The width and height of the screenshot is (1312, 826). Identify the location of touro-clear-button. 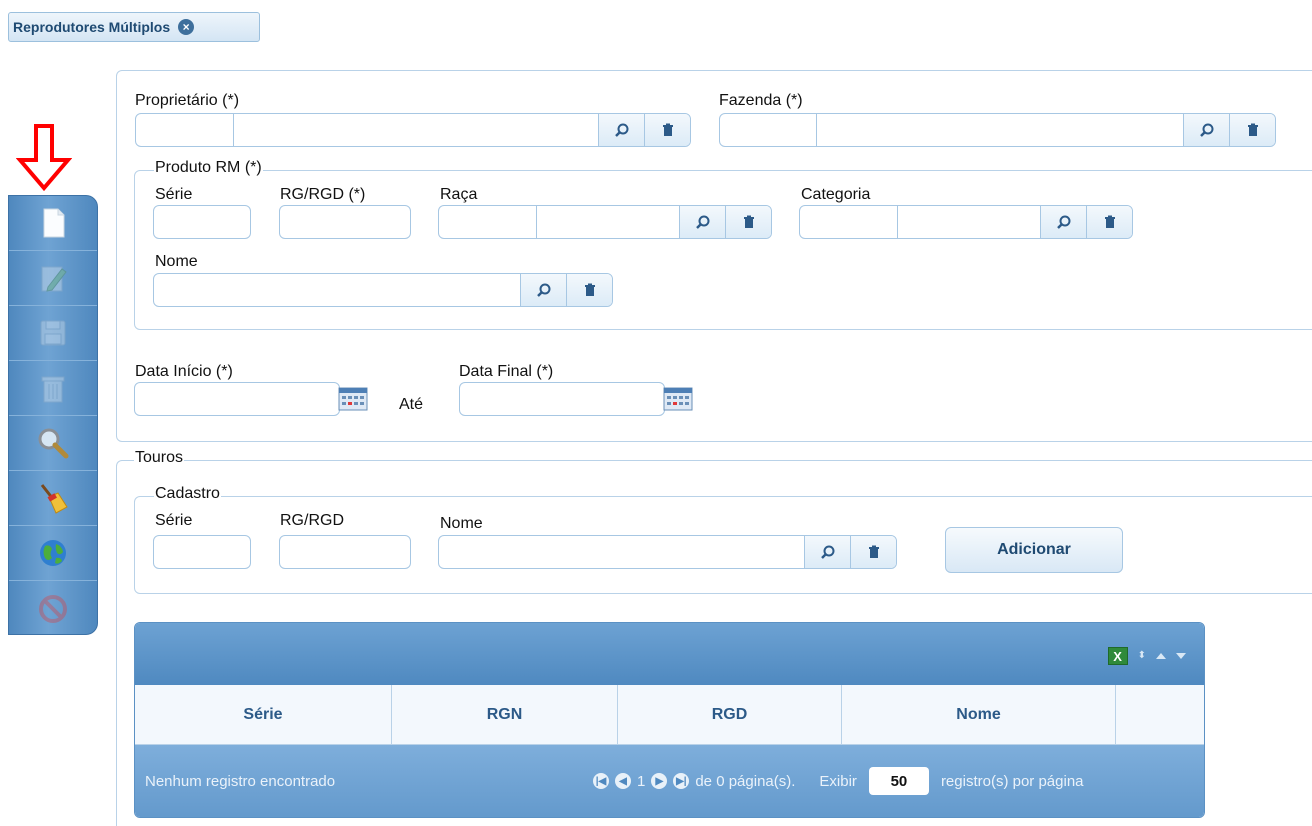
(873, 552).